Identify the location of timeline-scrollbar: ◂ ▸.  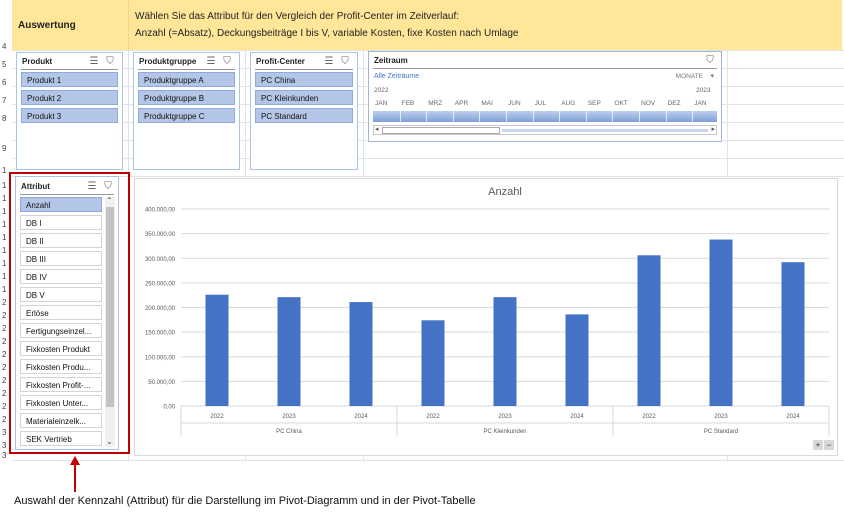
(545, 130).